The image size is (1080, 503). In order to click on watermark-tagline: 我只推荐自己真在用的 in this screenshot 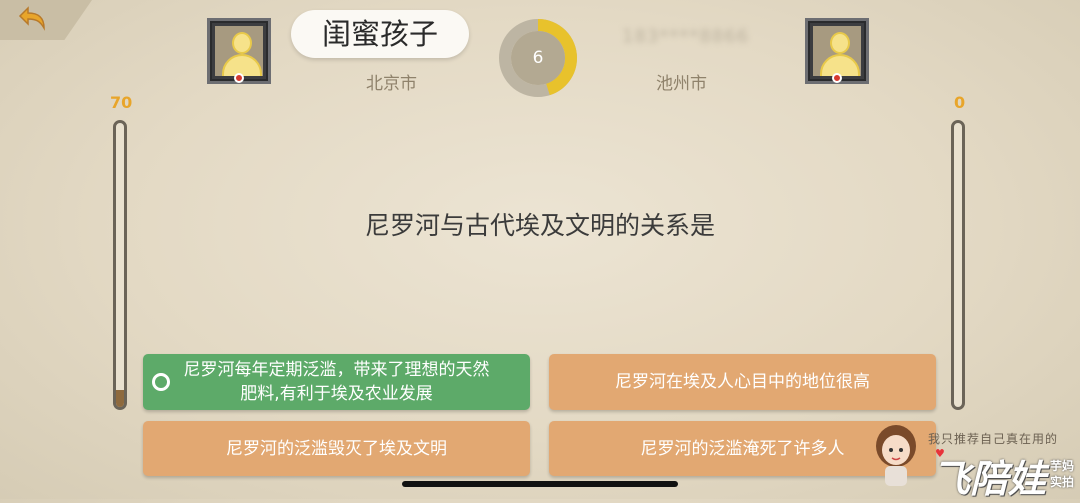, I will do `click(993, 439)`.